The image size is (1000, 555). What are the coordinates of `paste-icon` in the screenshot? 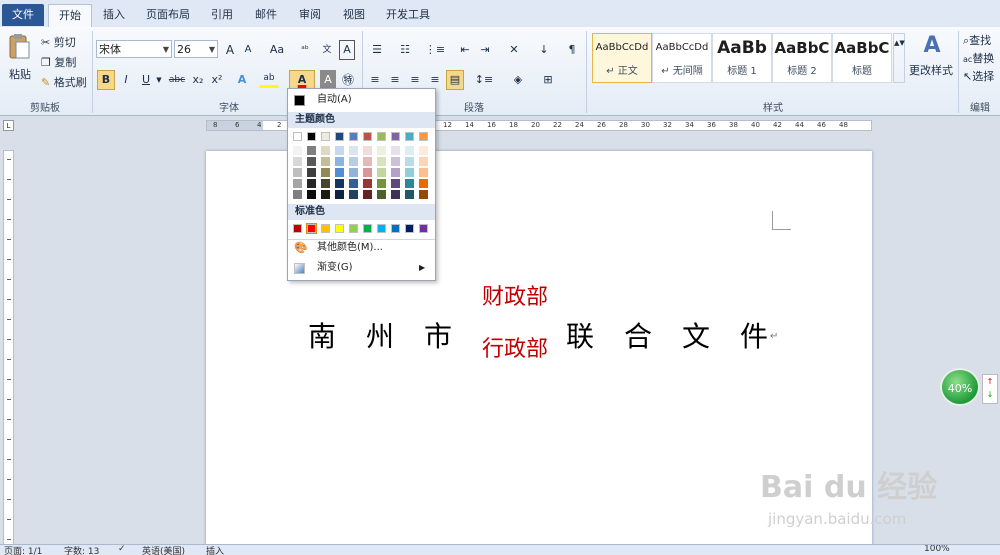 It's located at (19, 47).